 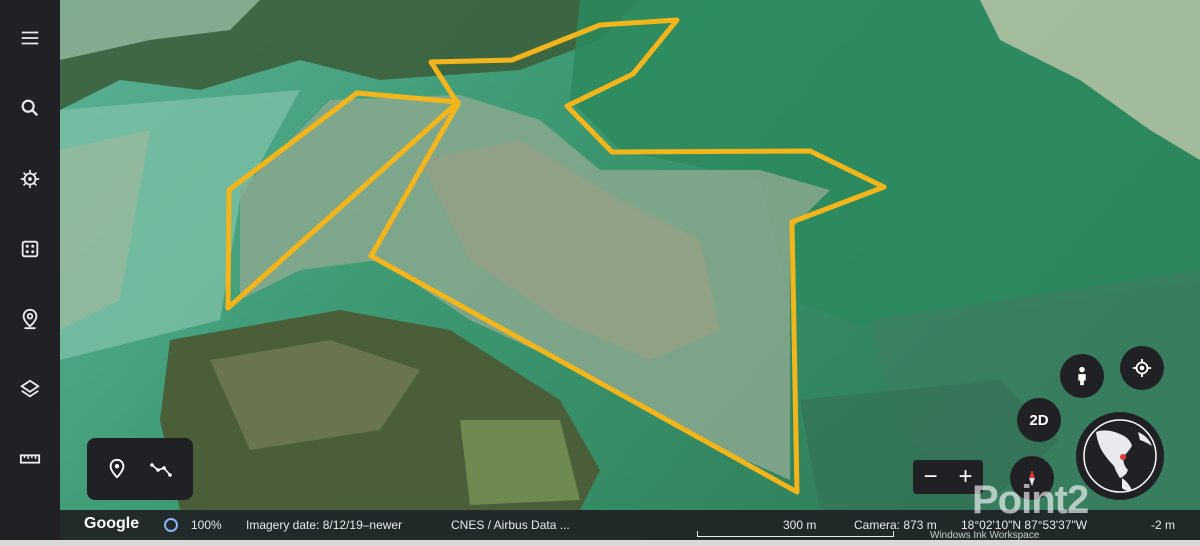 I want to click on bottom-strip, so click(x=600, y=543).